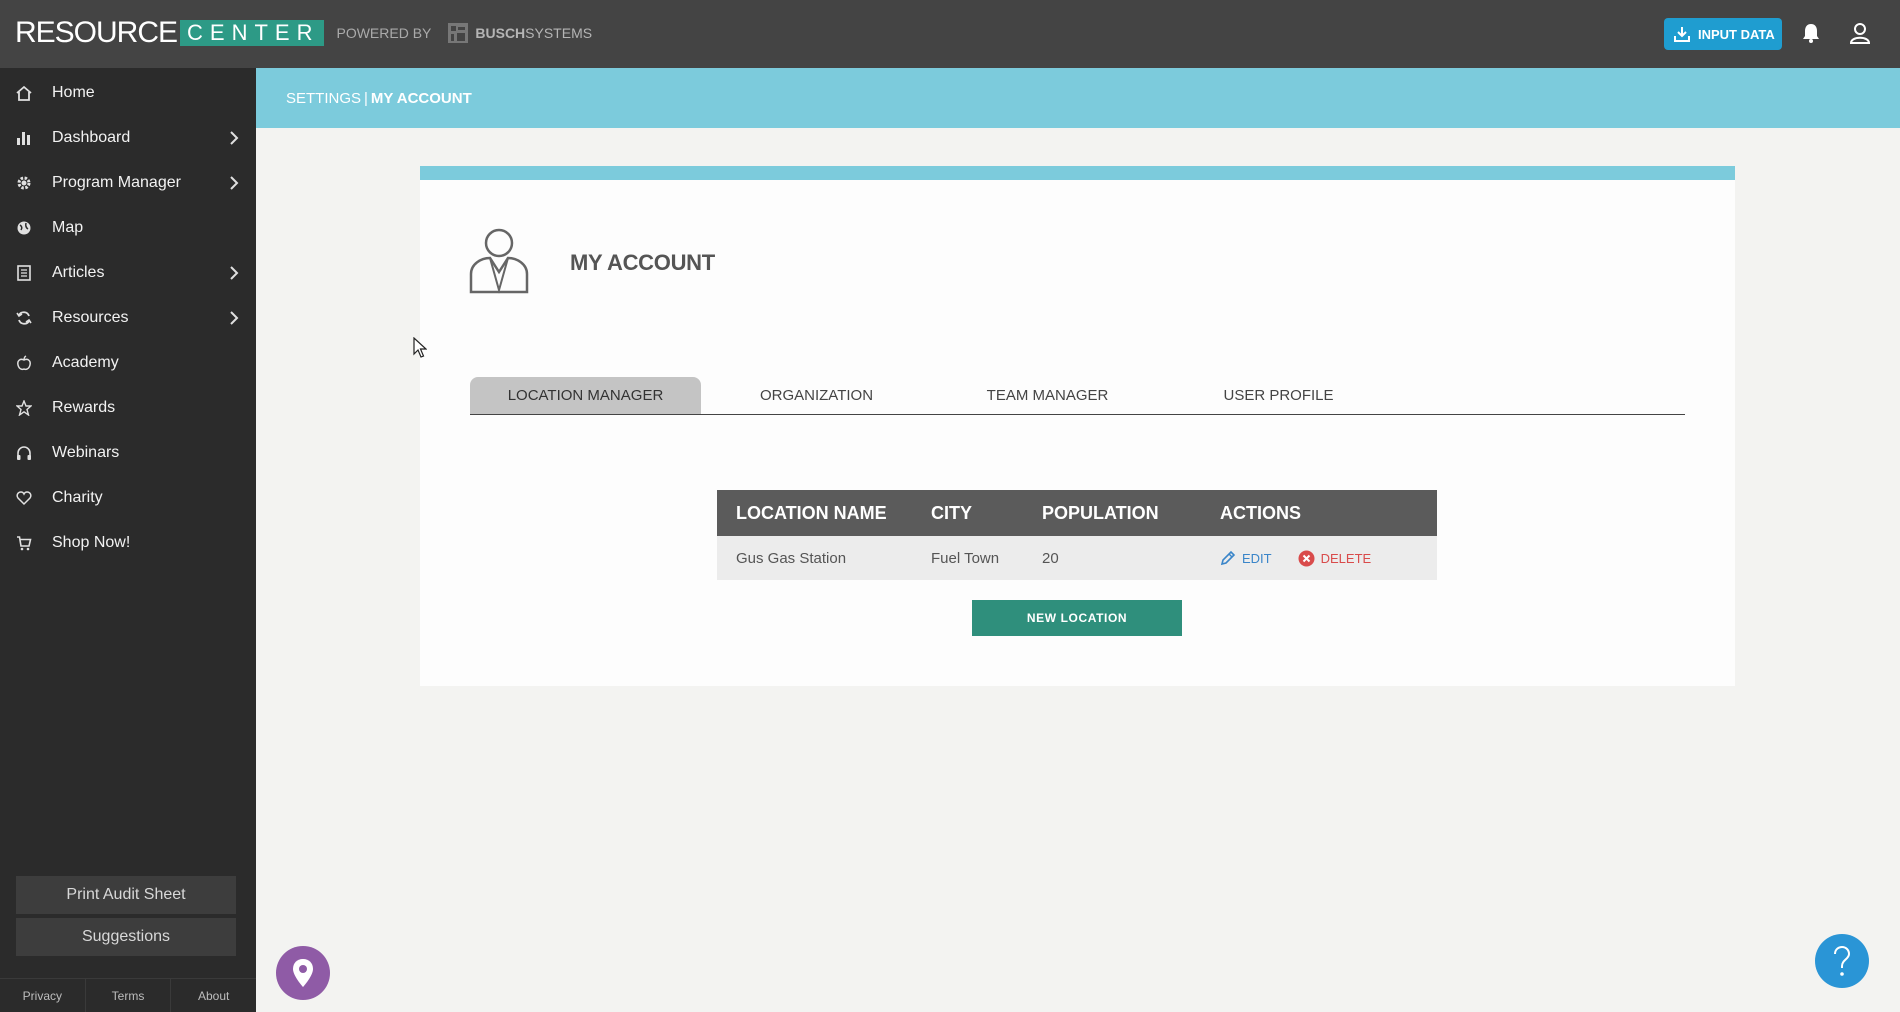 The height and width of the screenshot is (1012, 1900). What do you see at coordinates (128, 93) in the screenshot?
I see `sidebar-item-home: Home` at bounding box center [128, 93].